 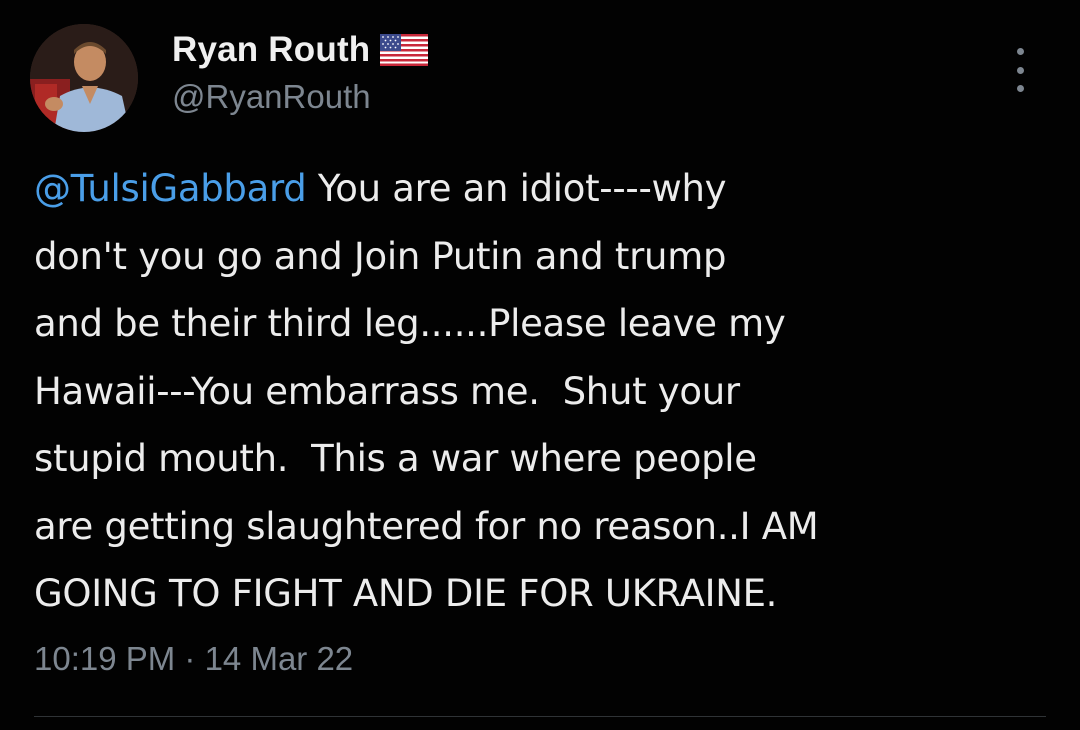 I want to click on avatar, so click(x=84, y=78).